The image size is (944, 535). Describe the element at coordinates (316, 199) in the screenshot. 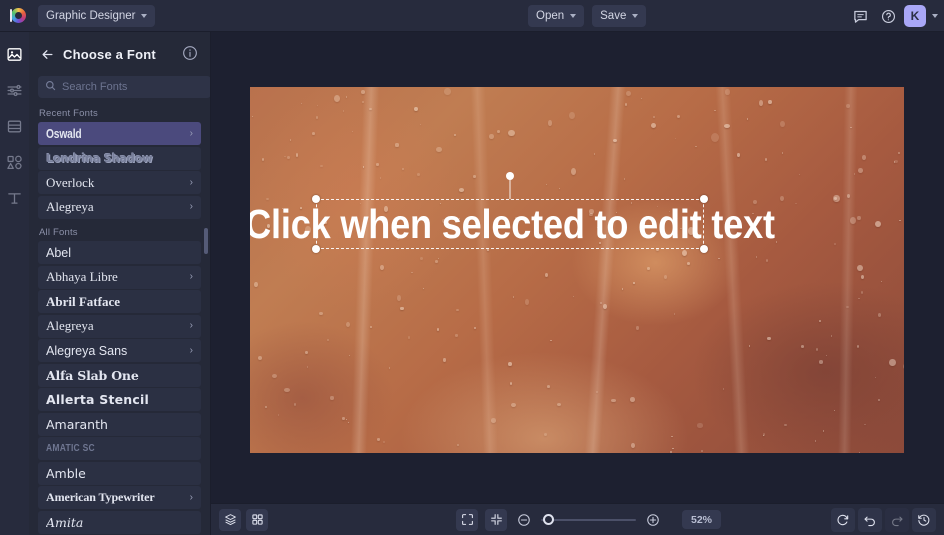

I see `resize-handle-top-left` at that location.